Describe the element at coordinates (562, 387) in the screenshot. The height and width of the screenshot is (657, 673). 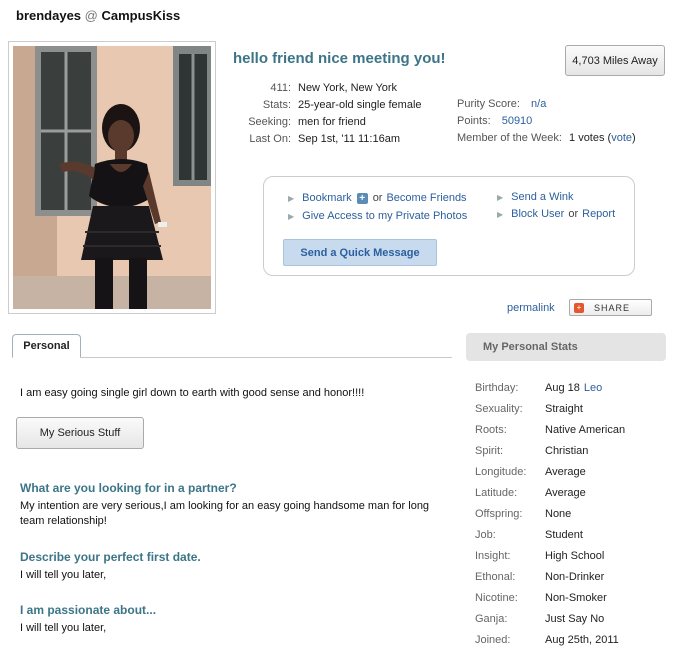
I see `stat-value: Aug 18` at that location.